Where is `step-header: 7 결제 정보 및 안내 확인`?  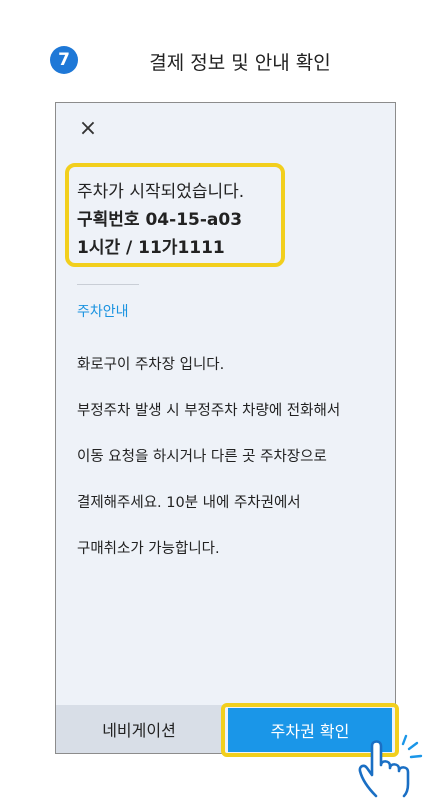 step-header: 7 결제 정보 및 안내 확인 is located at coordinates (224, 62).